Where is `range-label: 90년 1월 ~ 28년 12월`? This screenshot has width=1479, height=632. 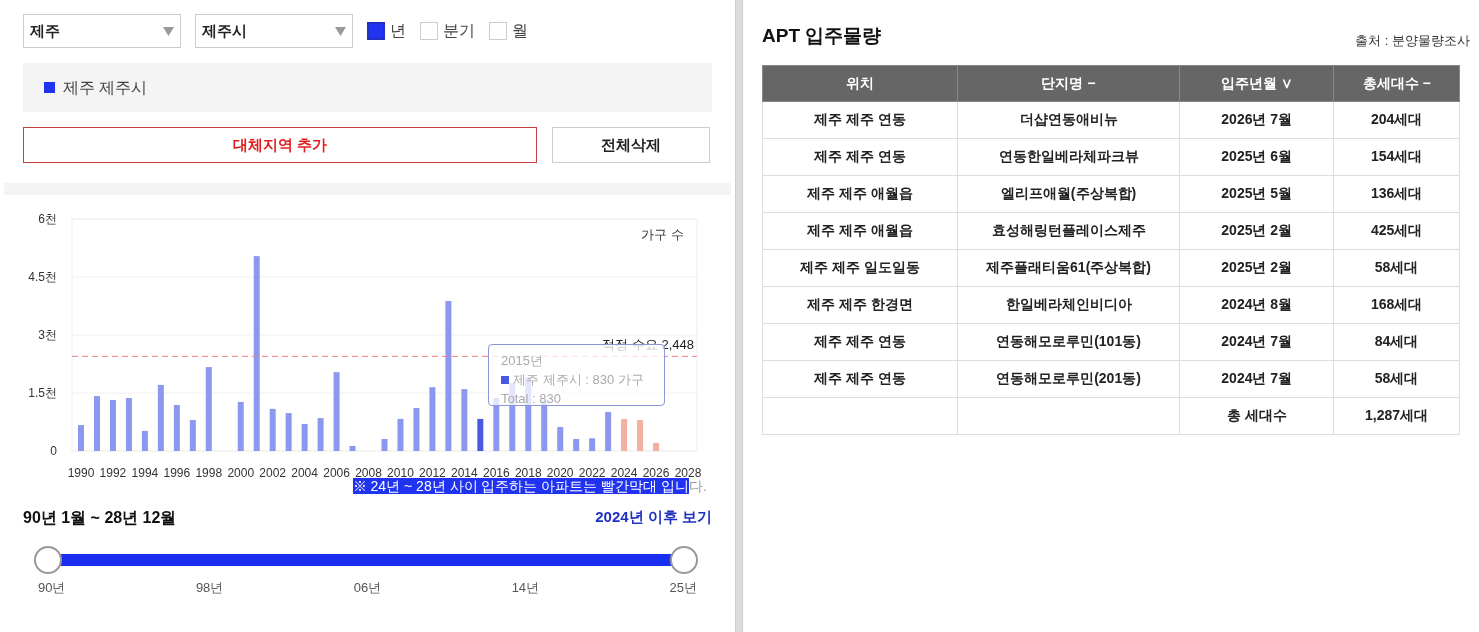 range-label: 90년 1월 ~ 28년 12월 is located at coordinates (100, 518).